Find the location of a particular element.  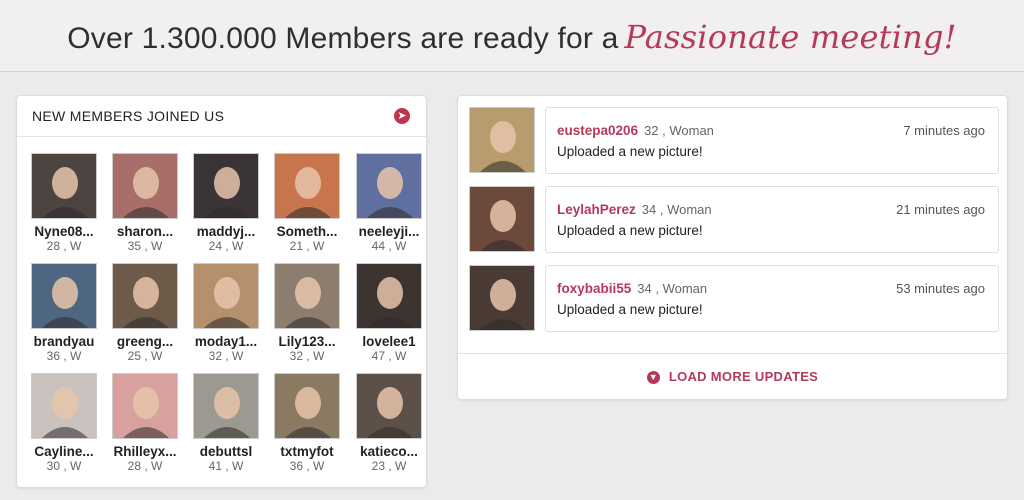

member-card: maddyj... 24 , W is located at coordinates (226, 203).